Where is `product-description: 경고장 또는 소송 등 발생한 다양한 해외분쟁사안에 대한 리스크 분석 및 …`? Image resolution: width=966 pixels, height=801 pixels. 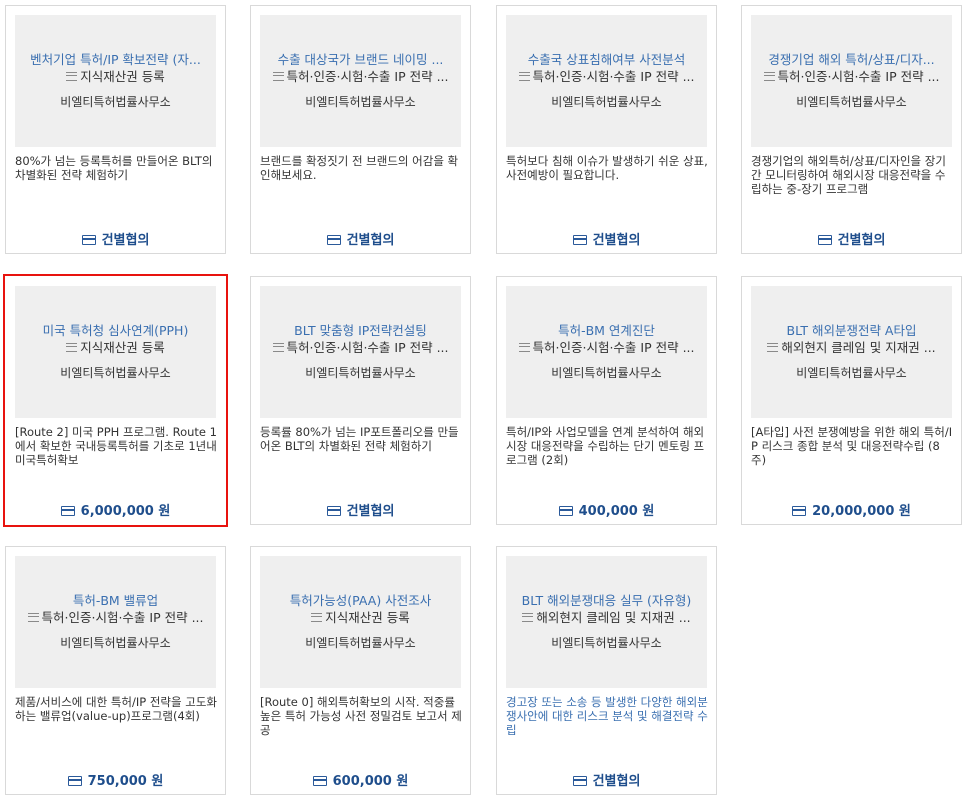 product-description: 경고장 또는 소송 등 발생한 다양한 해외분쟁사안에 대한 리스크 분석 및 … is located at coordinates (607, 716).